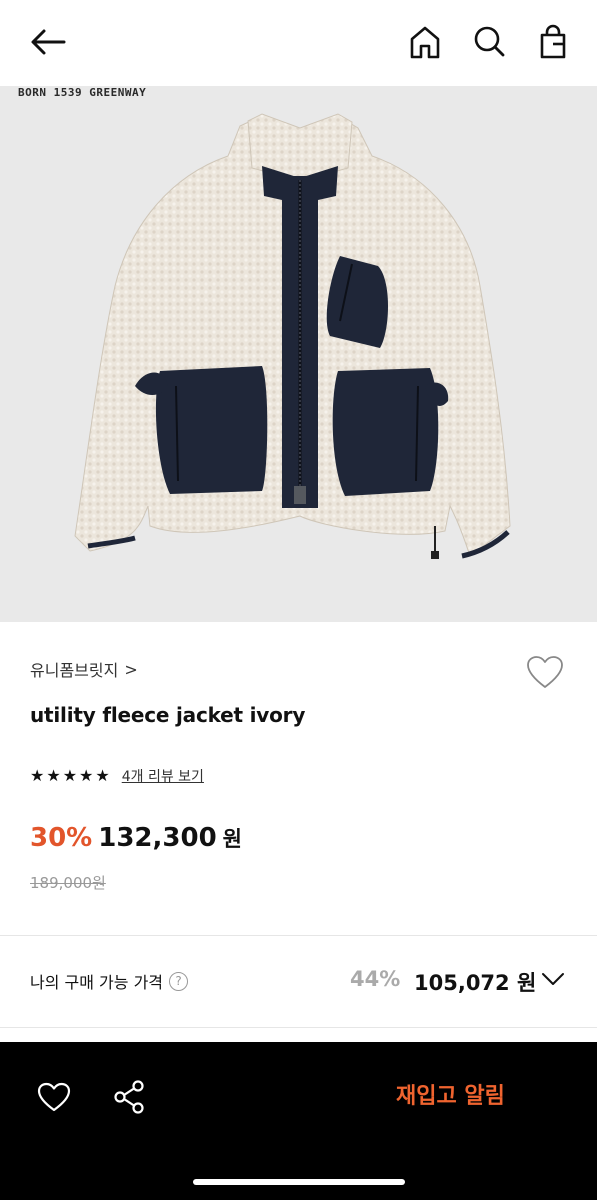  What do you see at coordinates (298, 982) in the screenshot?
I see `my-price-toggle: 나의 구매 가능 가격 ? 44% 105,072 원` at bounding box center [298, 982].